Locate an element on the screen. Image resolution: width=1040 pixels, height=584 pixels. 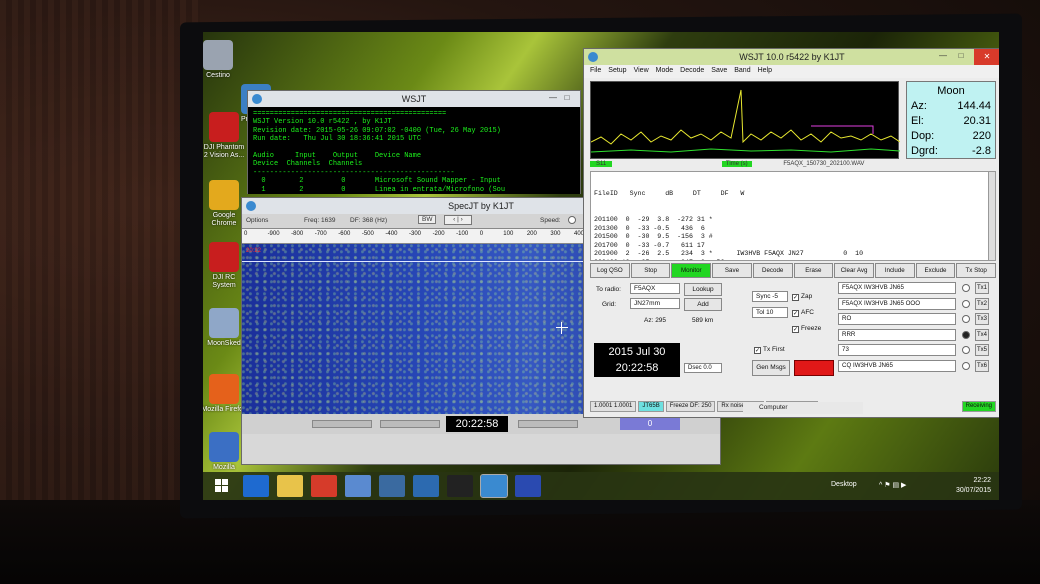
decode-line: 201100 0 -29 3.8 -272 31 * is located at coordinates (653, 219).